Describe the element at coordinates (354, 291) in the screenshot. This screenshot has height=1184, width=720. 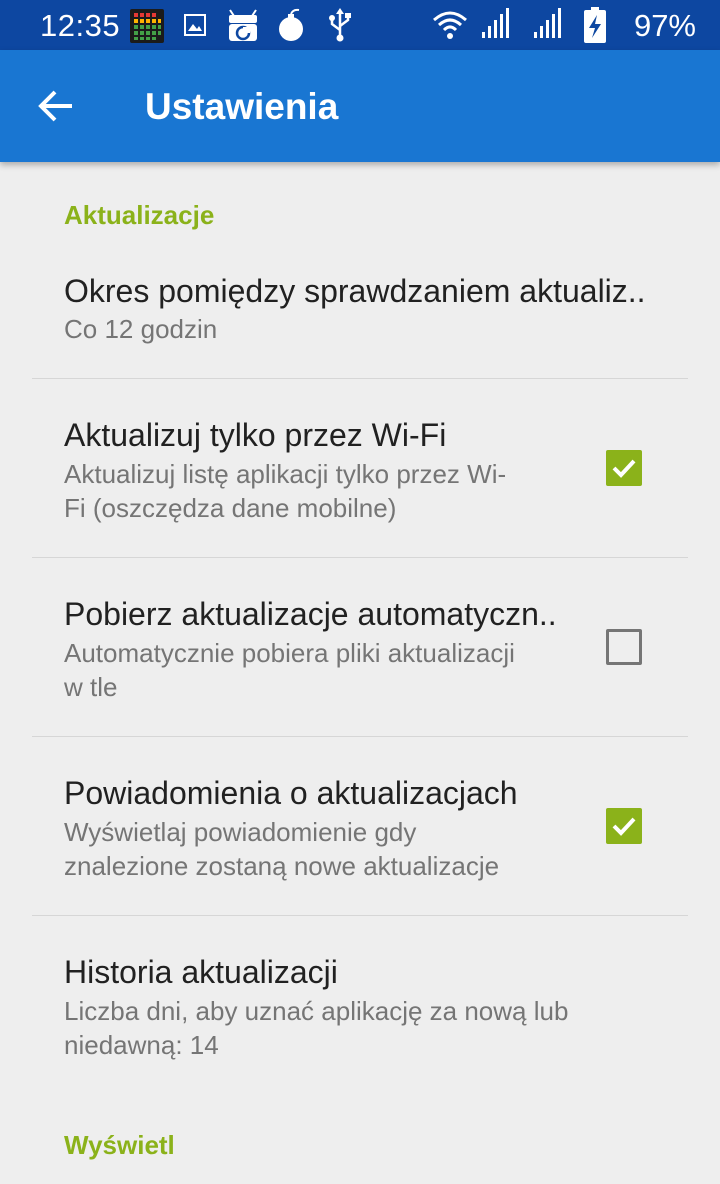
I see `pref-title: Okres pomiędzy sprawdzaniem aktualiz..` at that location.